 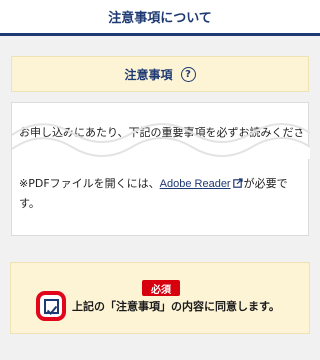 I want to click on external-link-icon, so click(x=237, y=183).